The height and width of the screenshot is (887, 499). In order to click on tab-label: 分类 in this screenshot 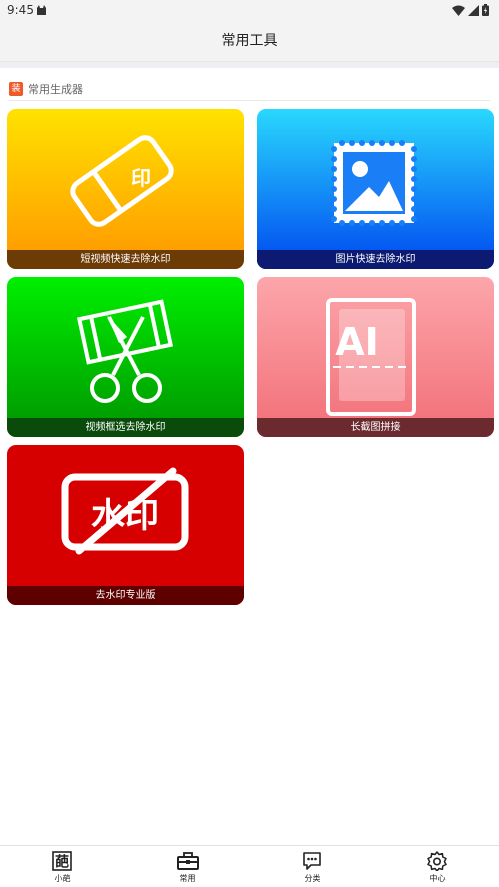, I will do `click(312, 878)`.